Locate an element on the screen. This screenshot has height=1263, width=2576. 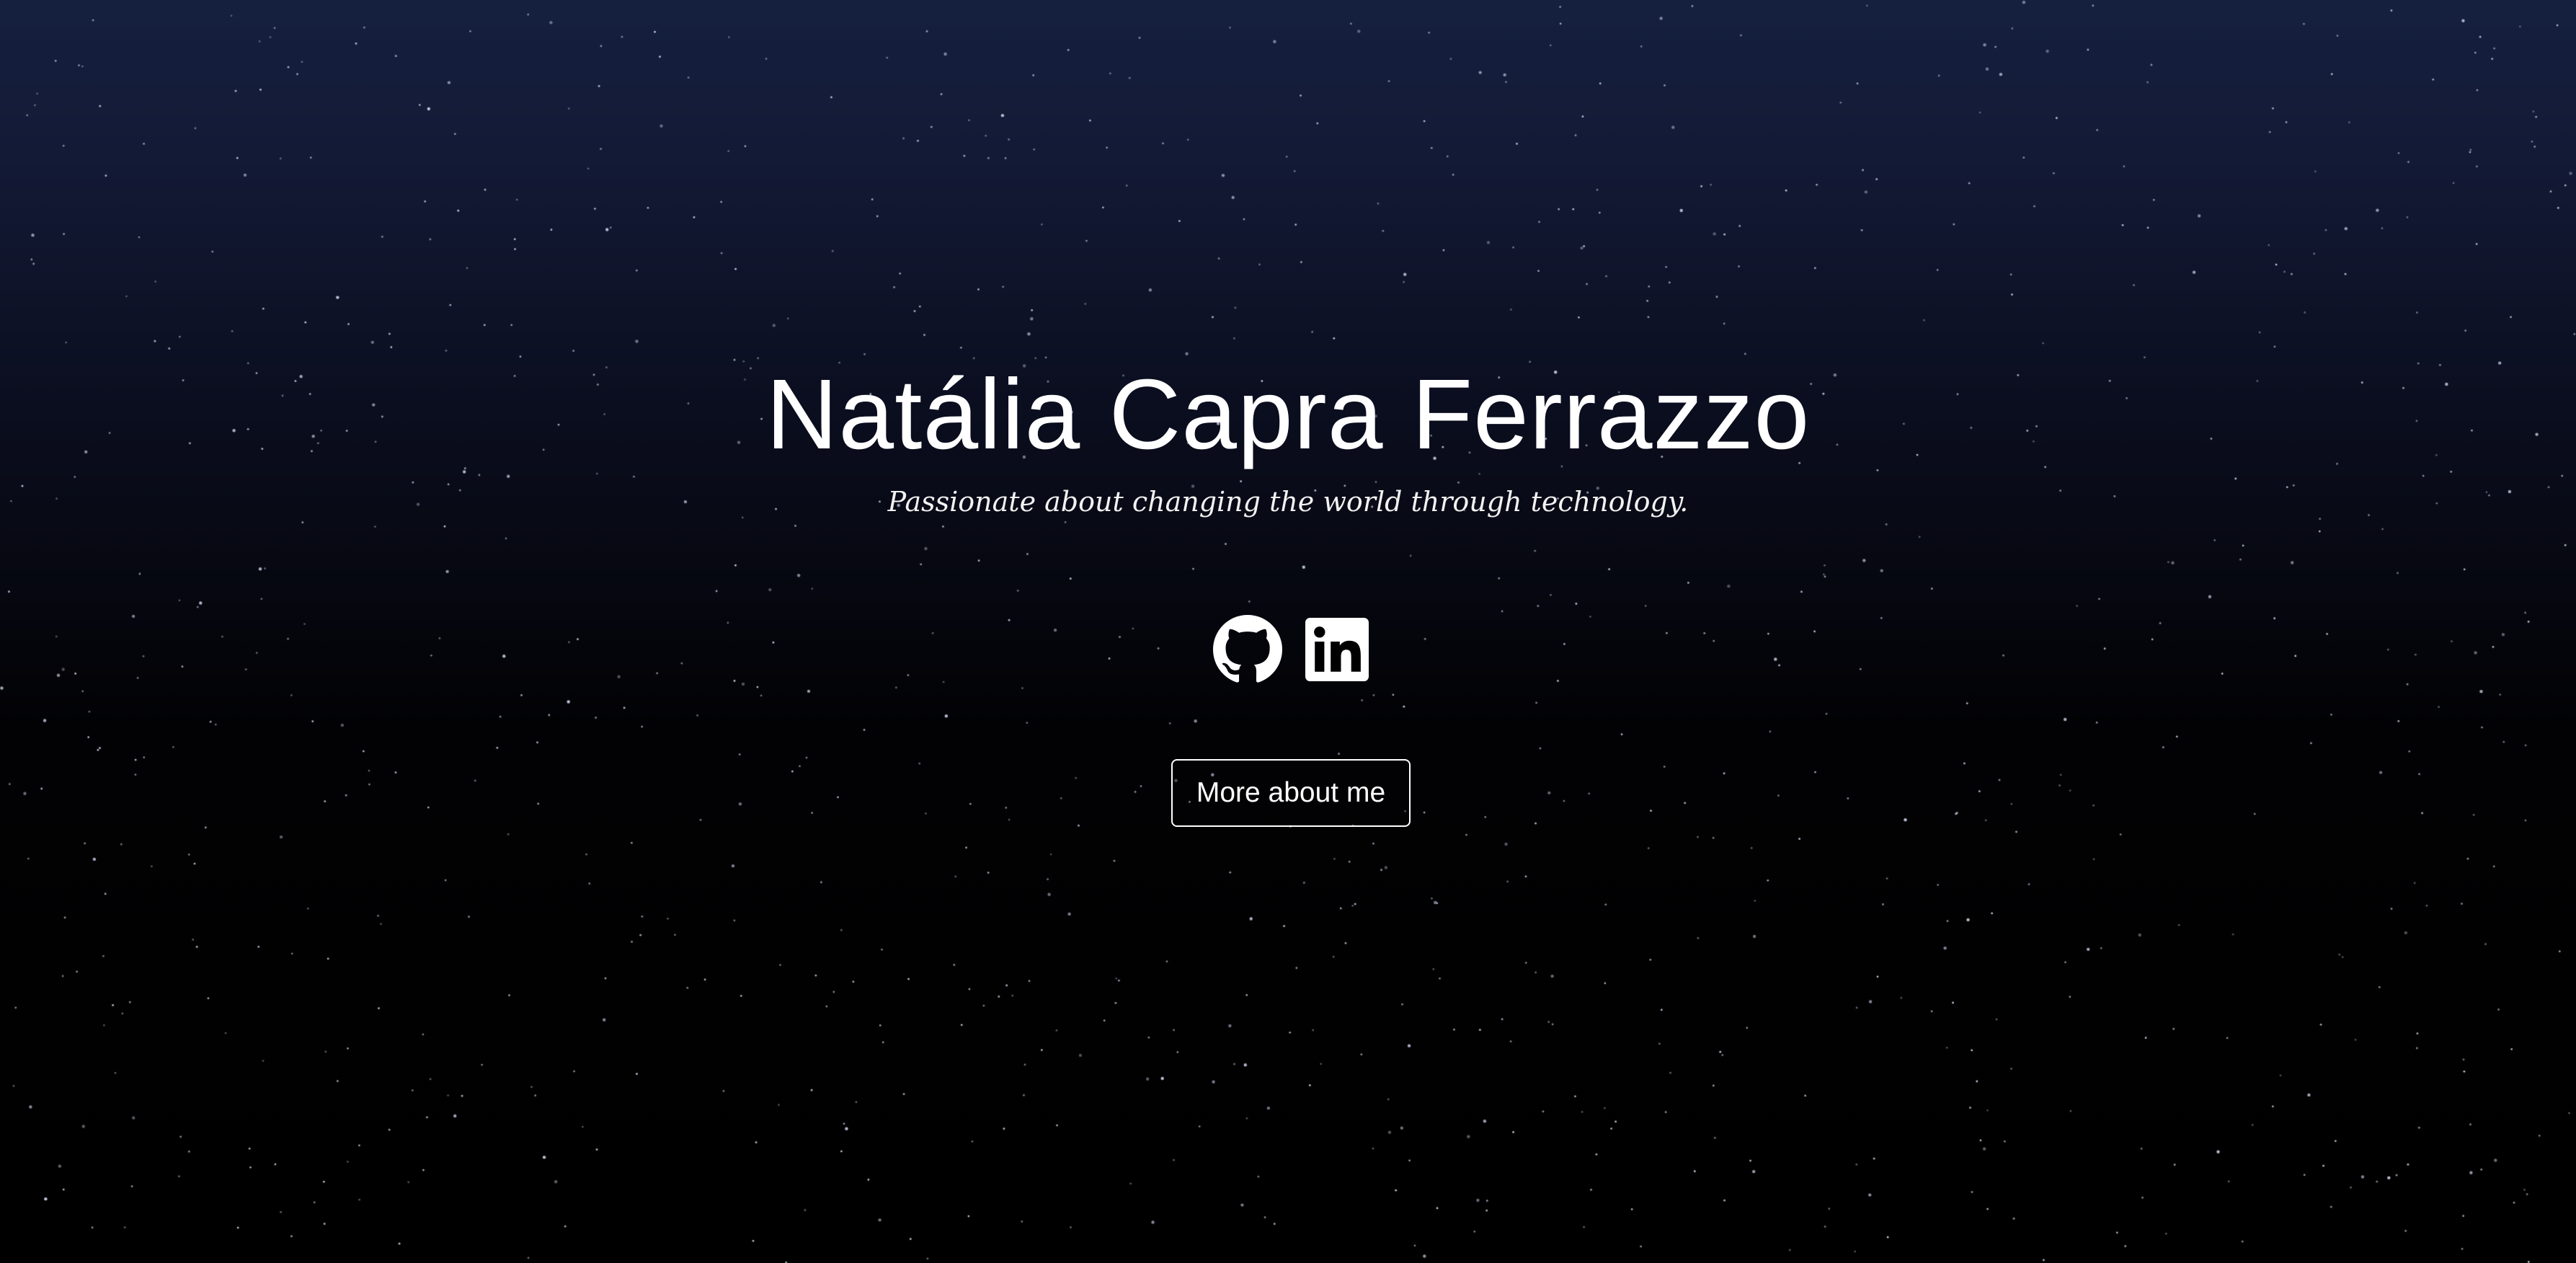
more-about-me-button: More about me is located at coordinates (1291, 793).